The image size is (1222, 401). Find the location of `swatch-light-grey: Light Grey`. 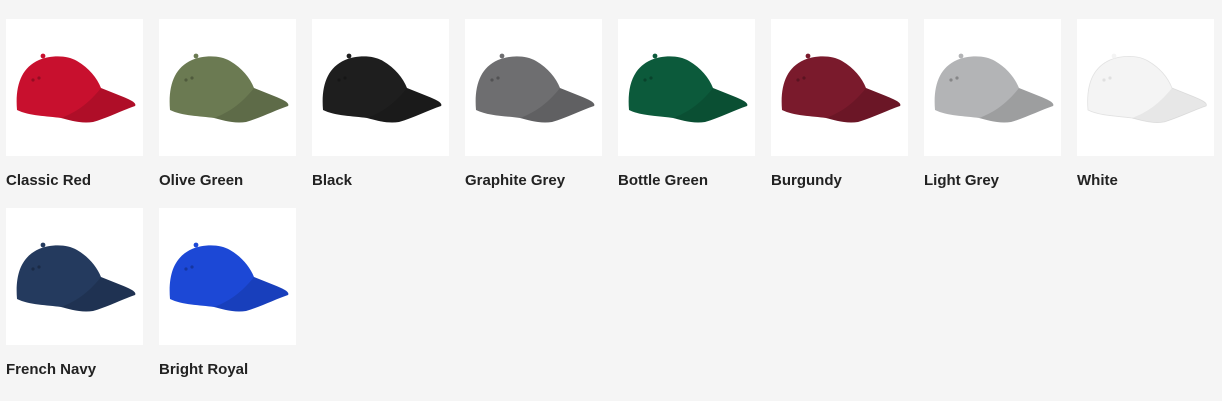

swatch-light-grey: Light Grey is located at coordinates (992, 104).